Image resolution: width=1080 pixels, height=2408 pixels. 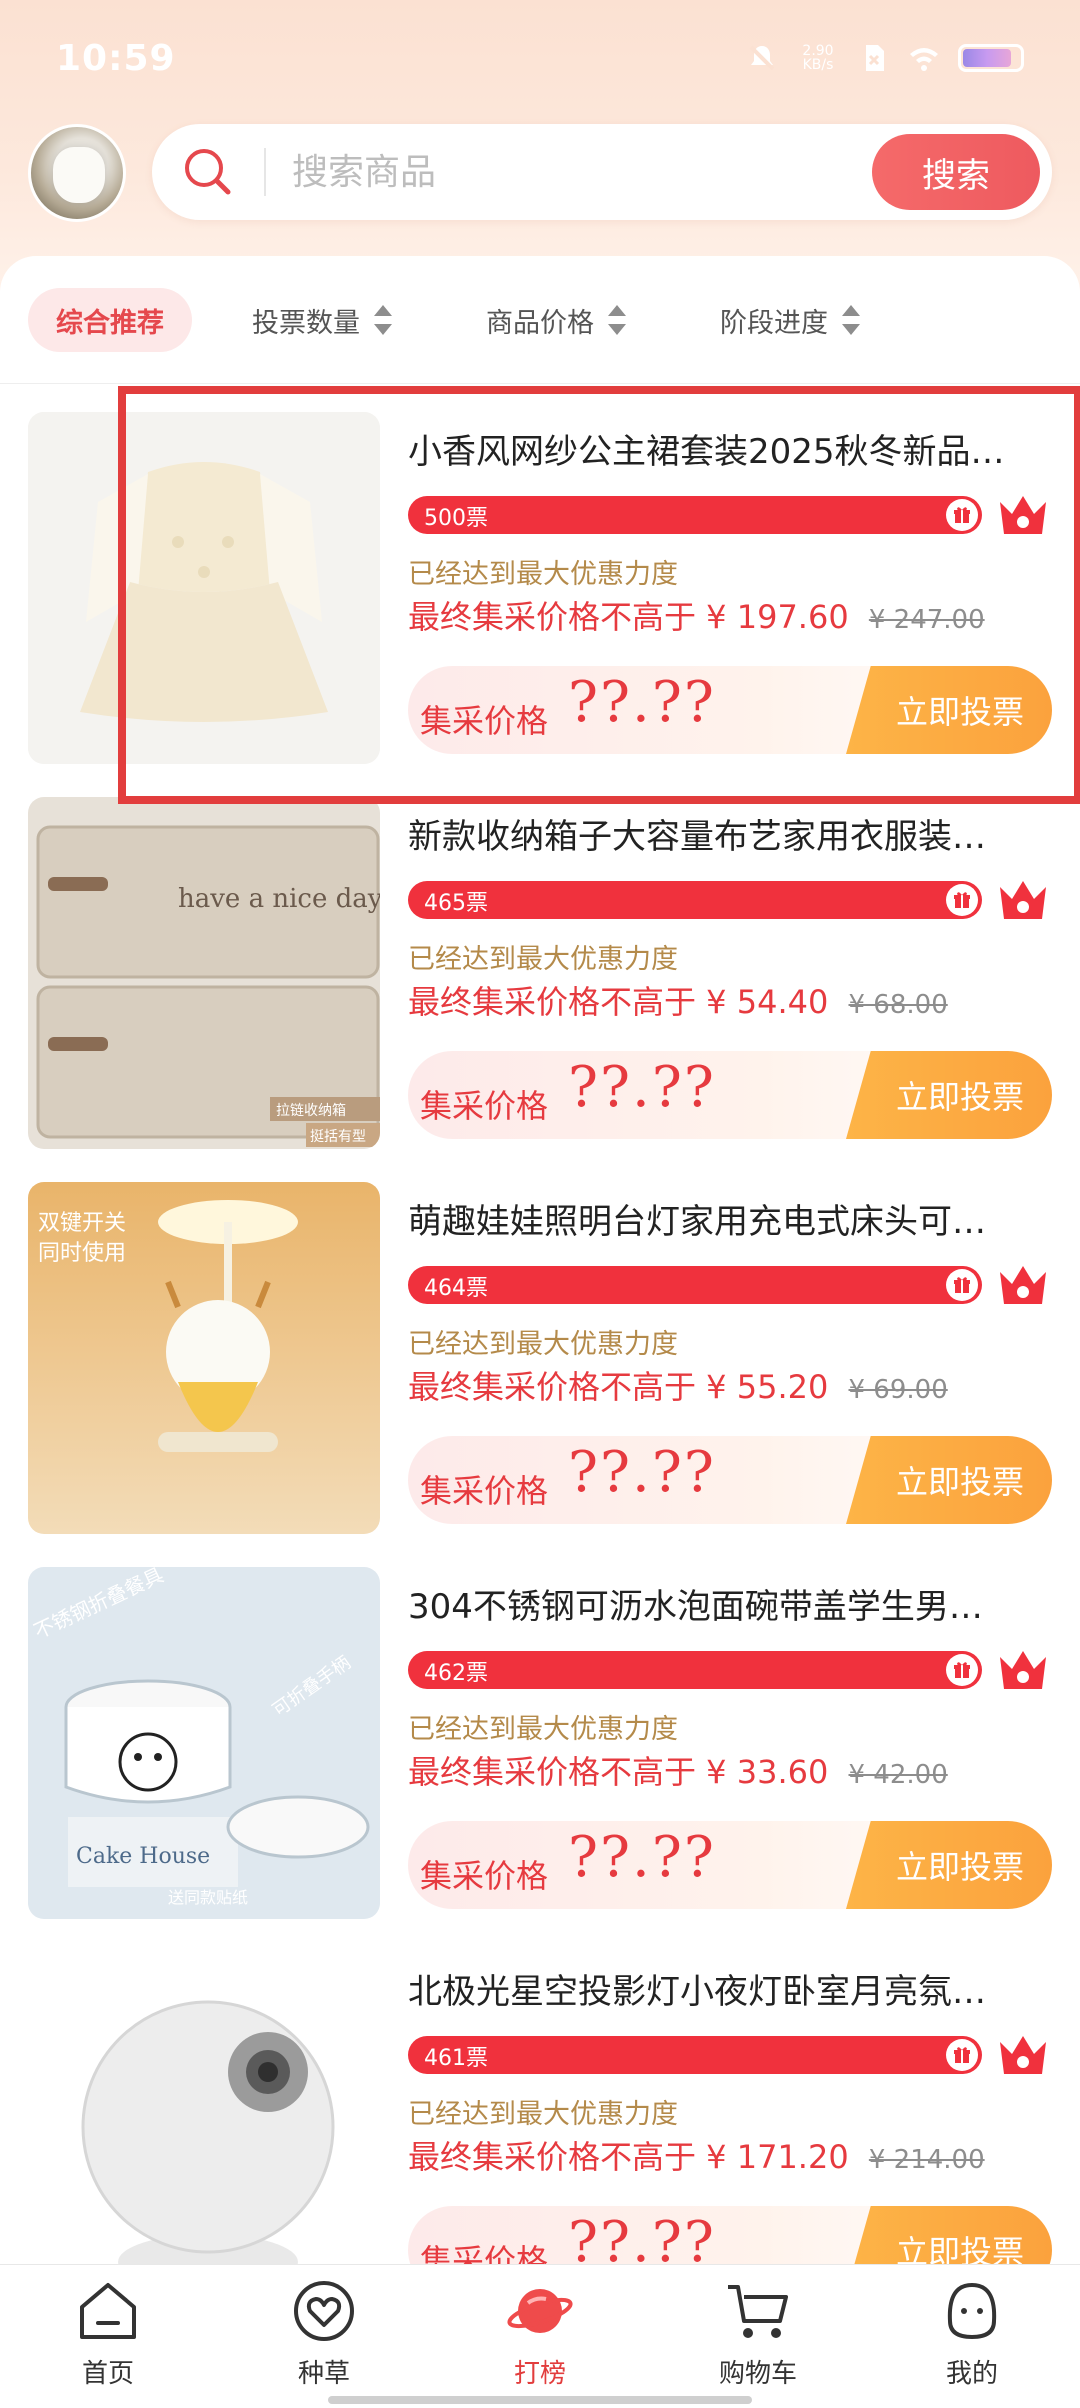 I want to click on search-input, so click(x=552, y=172).